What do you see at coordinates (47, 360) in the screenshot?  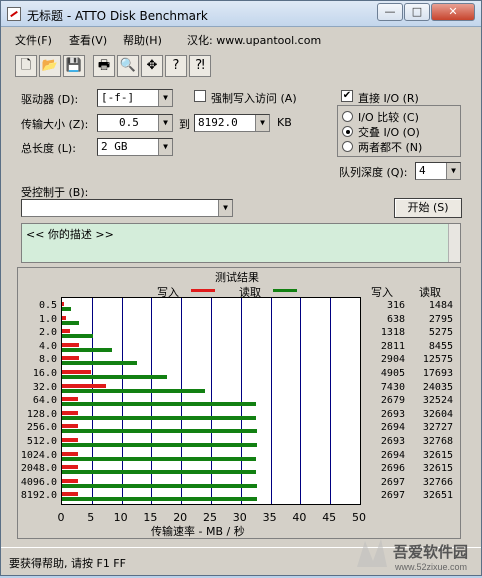 I see `y-tick-label: 8.0` at bounding box center [47, 360].